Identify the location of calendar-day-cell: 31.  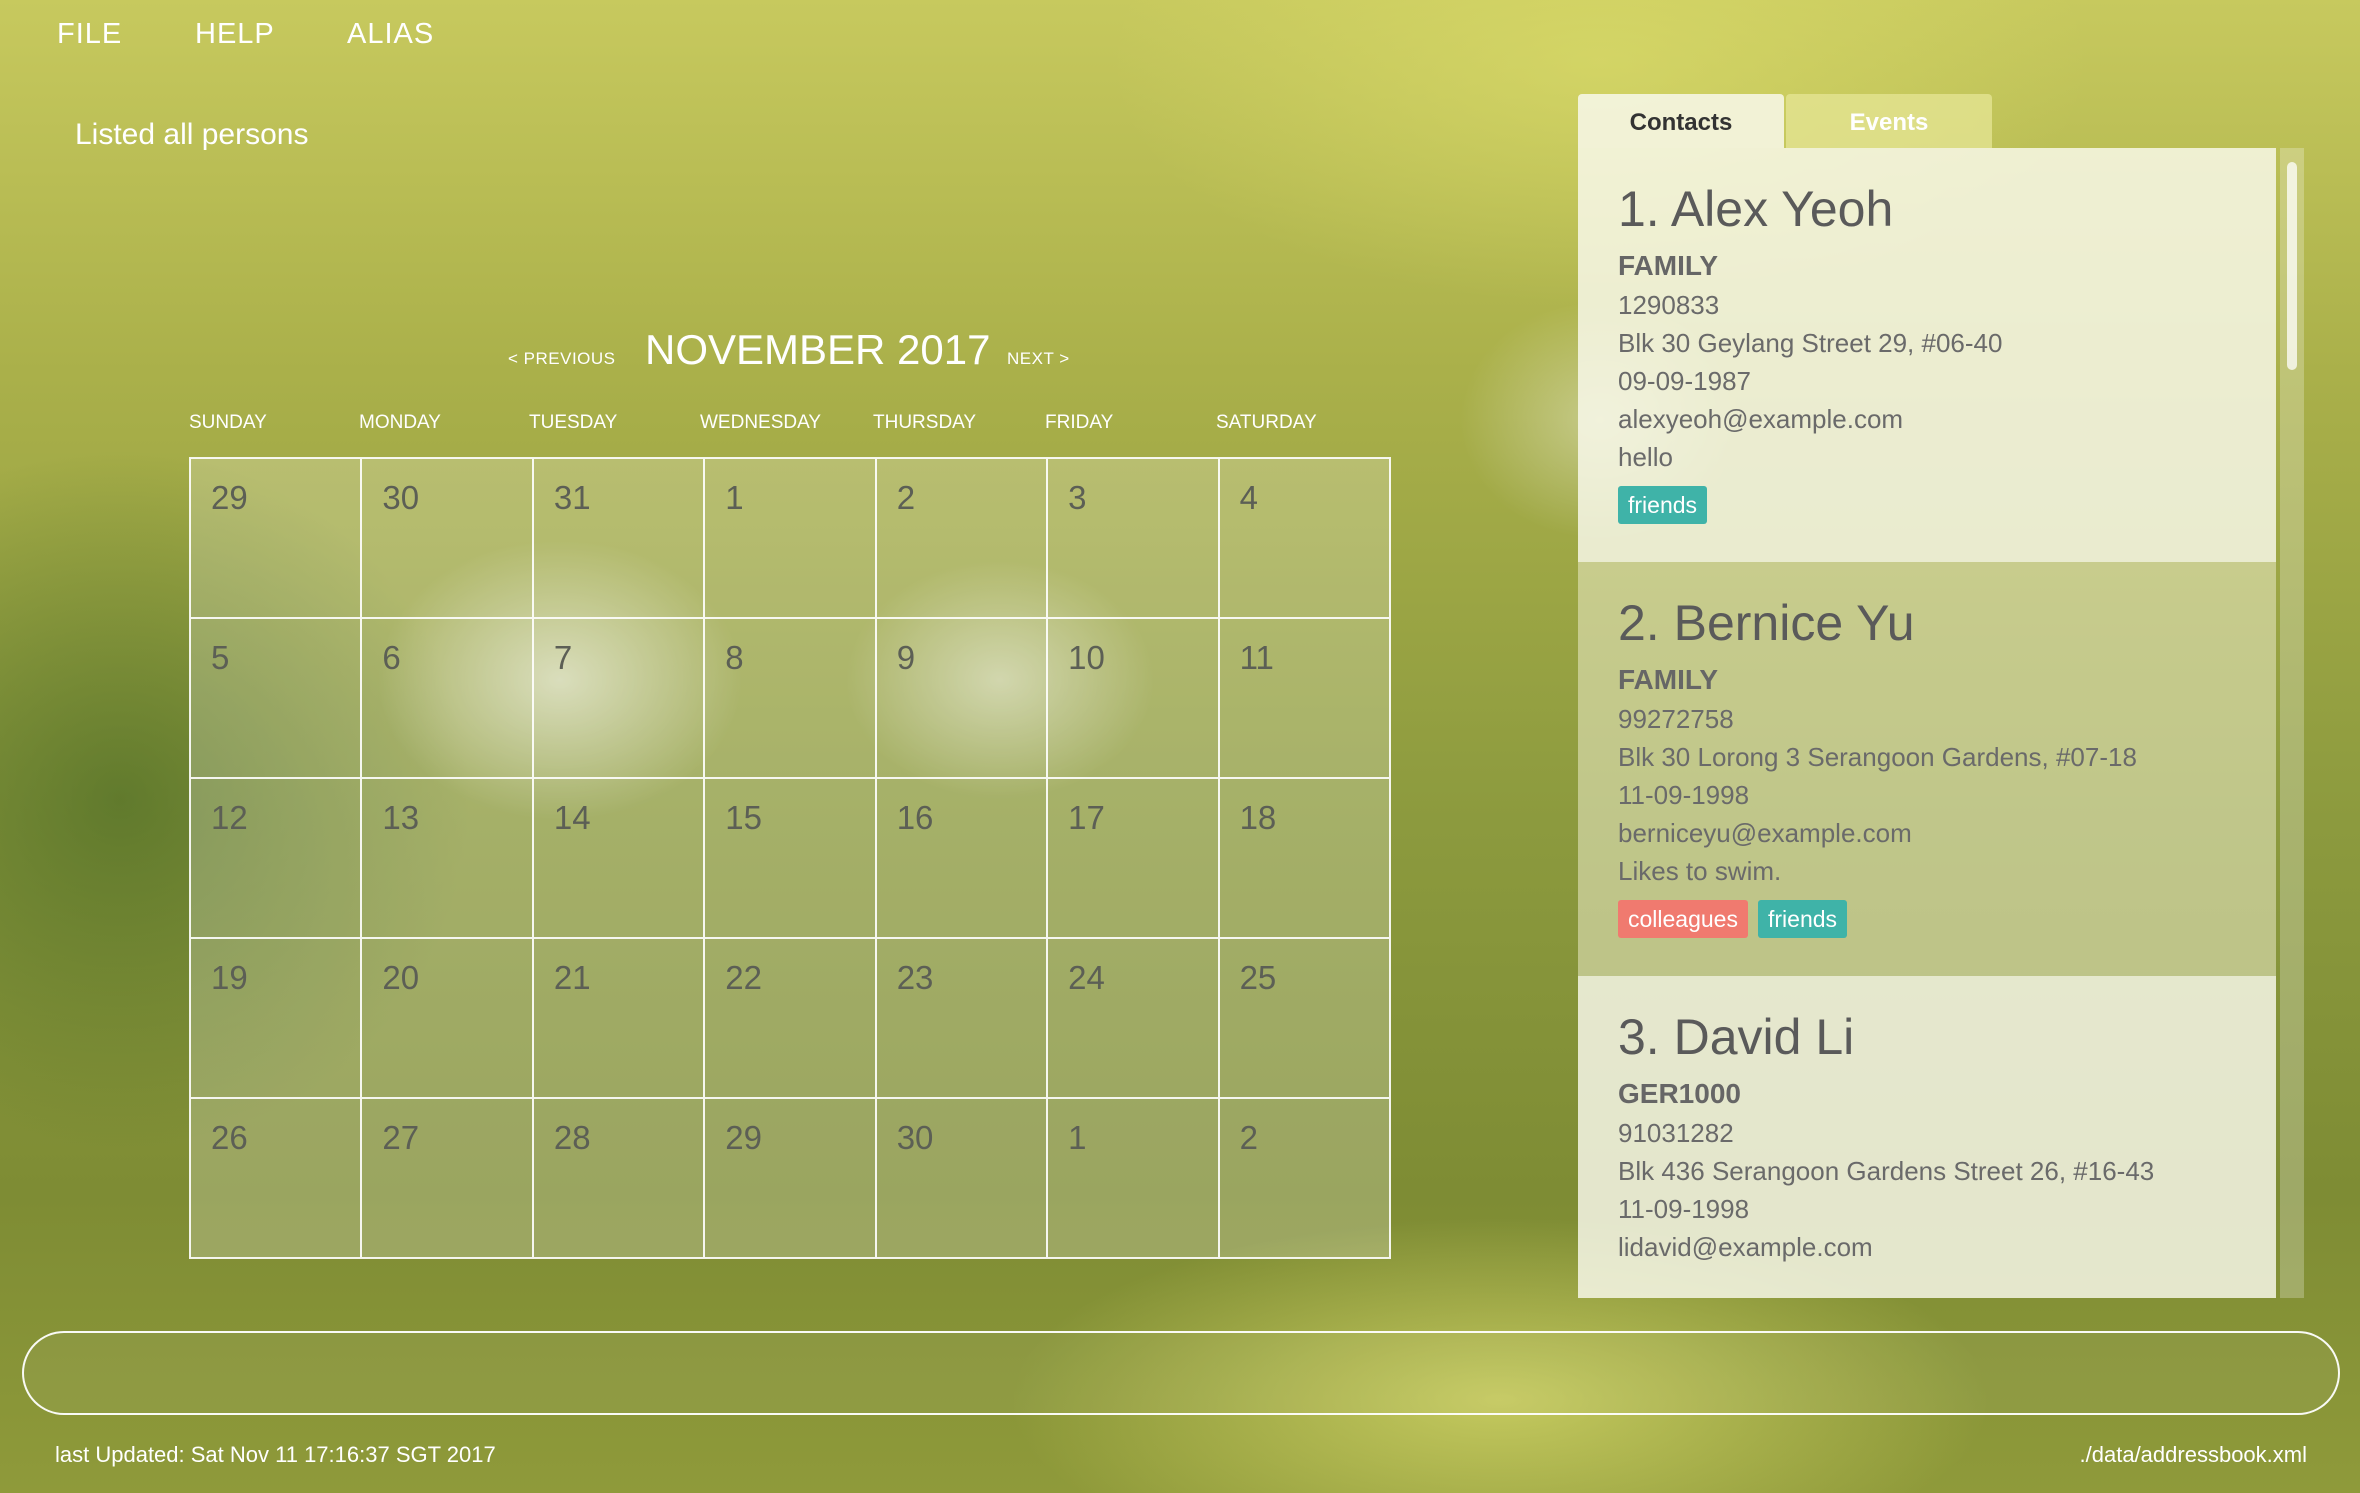
(618, 538).